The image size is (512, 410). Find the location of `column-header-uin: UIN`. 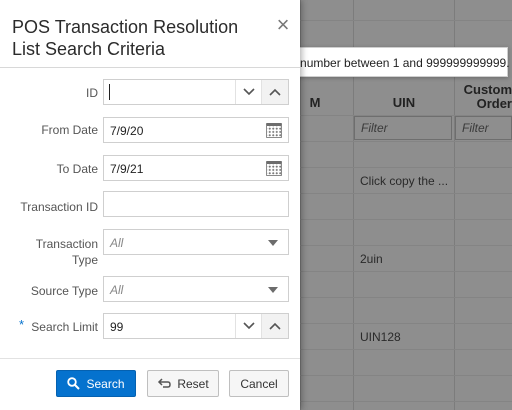

column-header-uin: UIN is located at coordinates (404, 99).